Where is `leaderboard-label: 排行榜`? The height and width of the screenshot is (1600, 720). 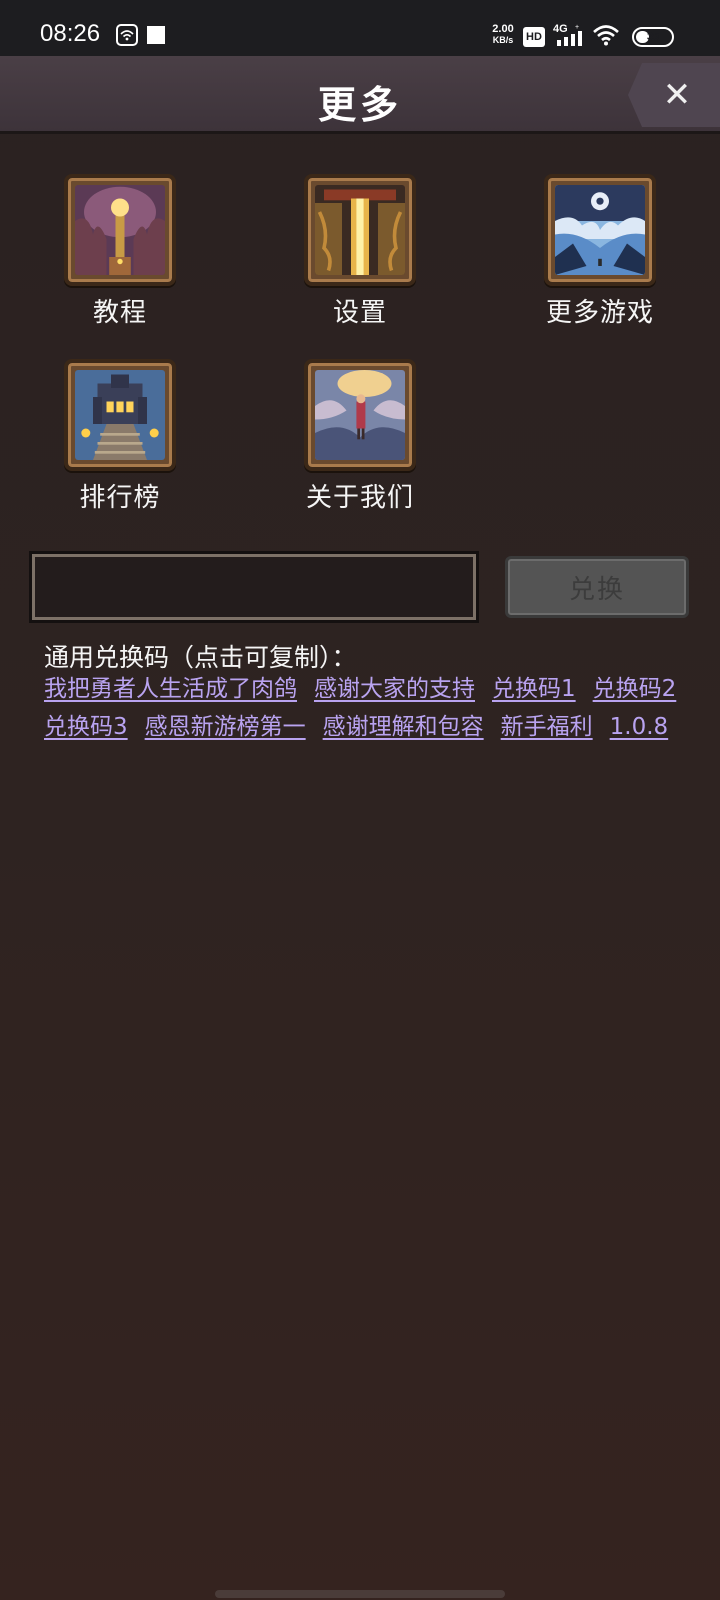
leaderboard-label: 排行榜 is located at coordinates (120, 498).